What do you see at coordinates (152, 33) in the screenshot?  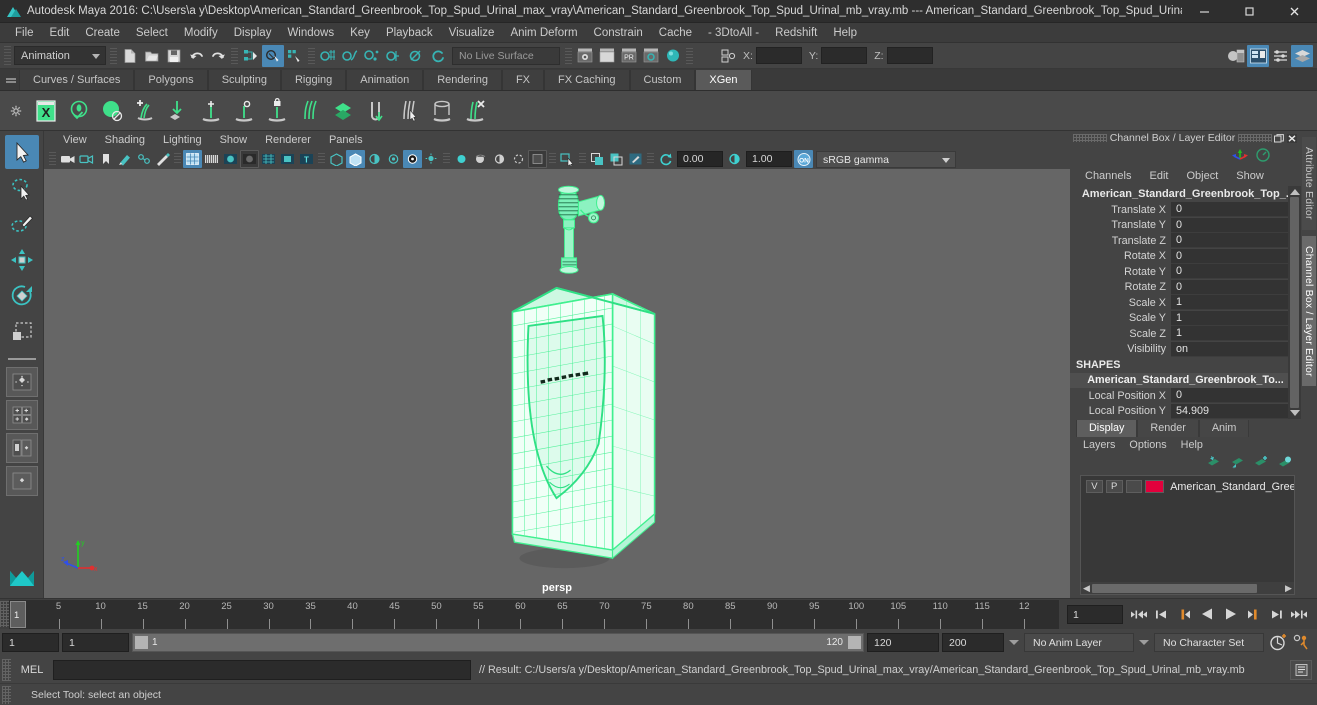 I see `menu-select: Select` at bounding box center [152, 33].